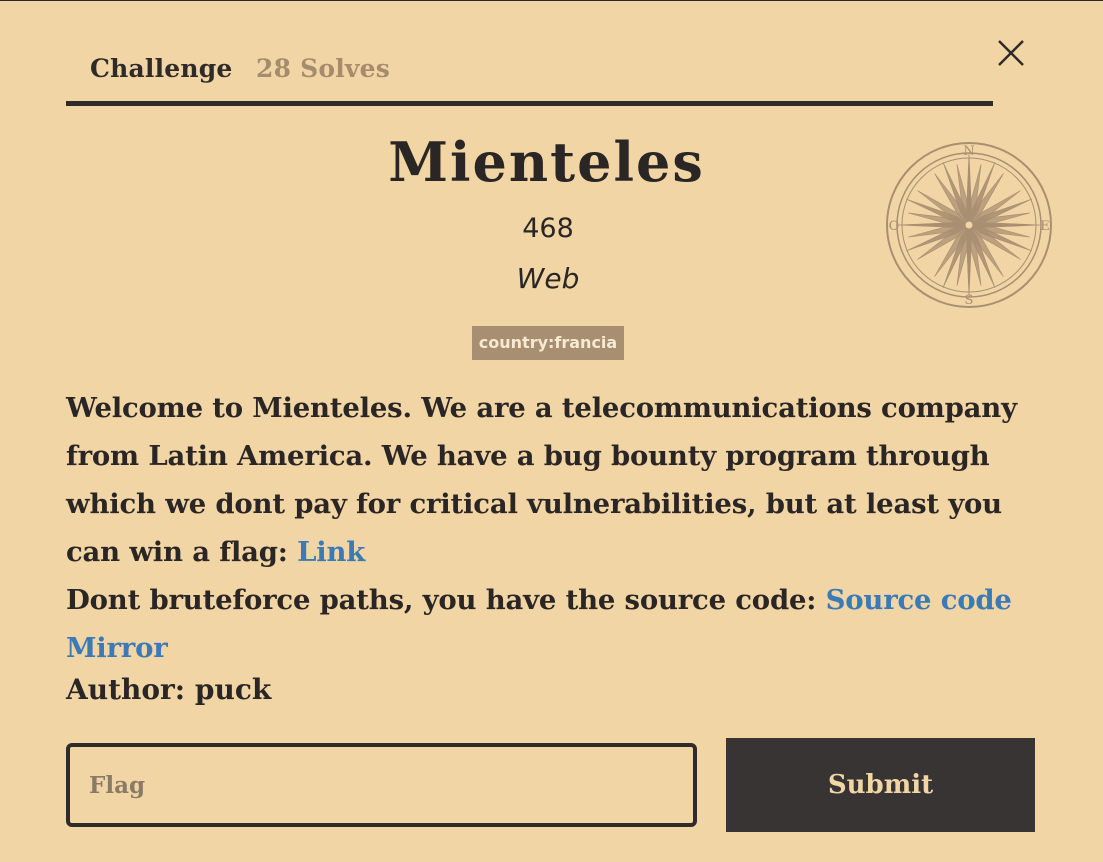  Describe the element at coordinates (1045, 226) in the screenshot. I see `compass-east-label: E` at that location.